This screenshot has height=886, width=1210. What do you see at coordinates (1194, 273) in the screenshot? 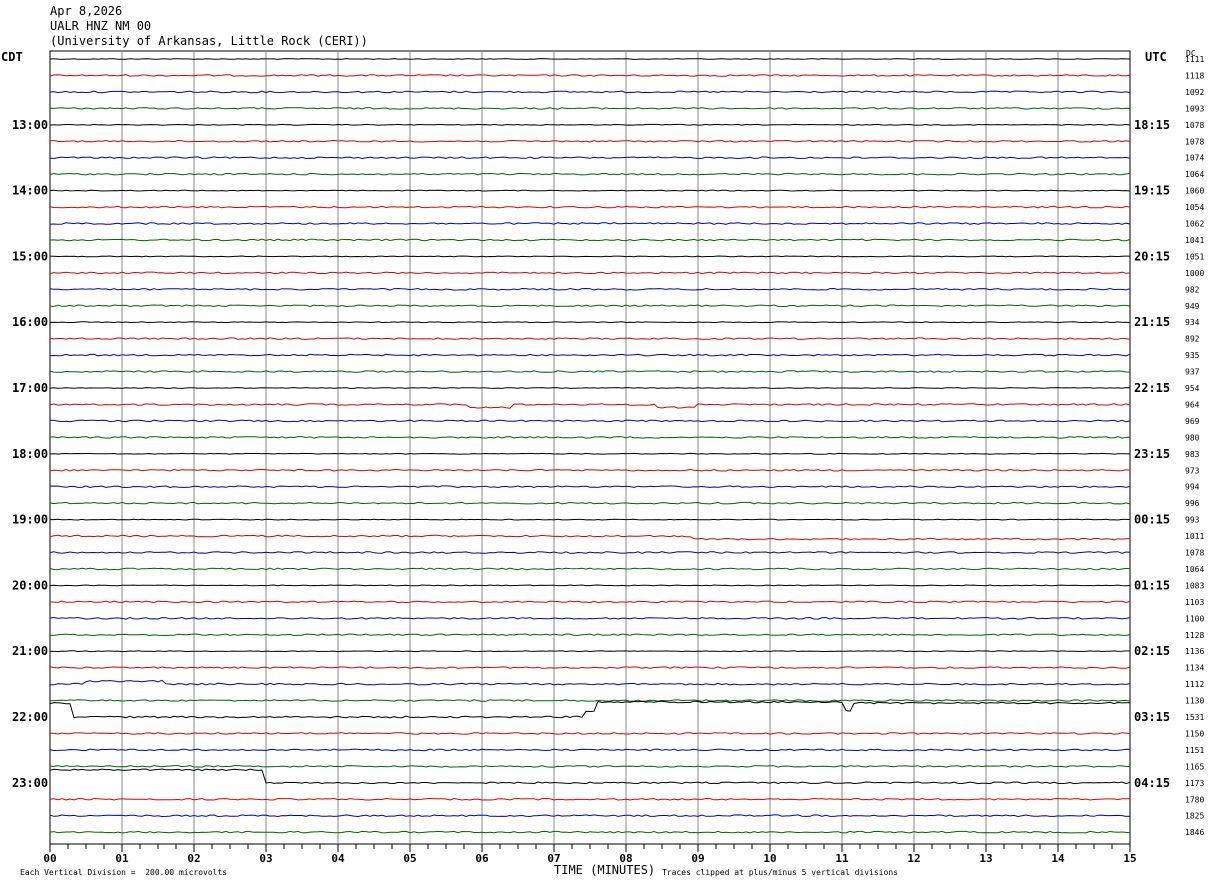
I see `dc-offset-label: 1000` at bounding box center [1194, 273].